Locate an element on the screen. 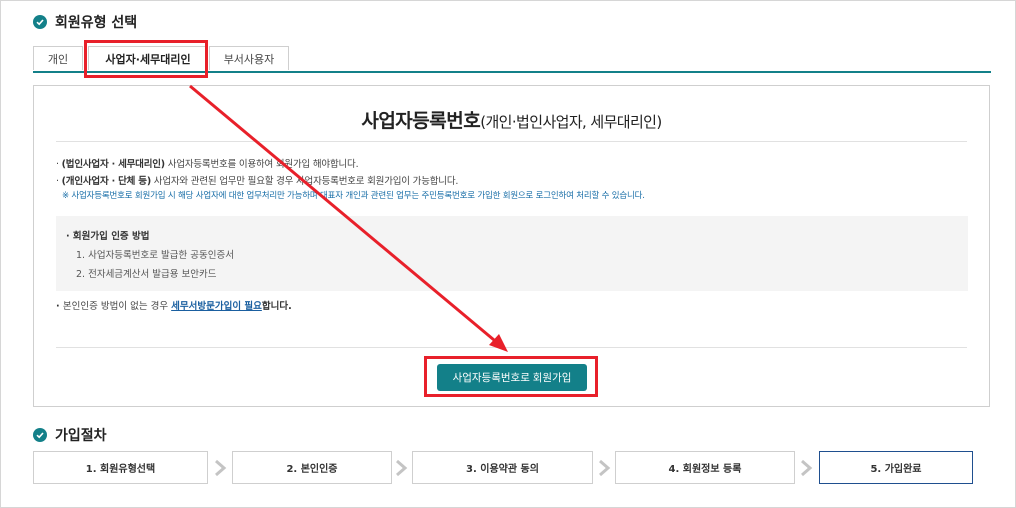 Image resolution: width=1016 pixels, height=508 pixels. no-auth-prefix: 본인인증 방법이 없는 경우 is located at coordinates (117, 306).